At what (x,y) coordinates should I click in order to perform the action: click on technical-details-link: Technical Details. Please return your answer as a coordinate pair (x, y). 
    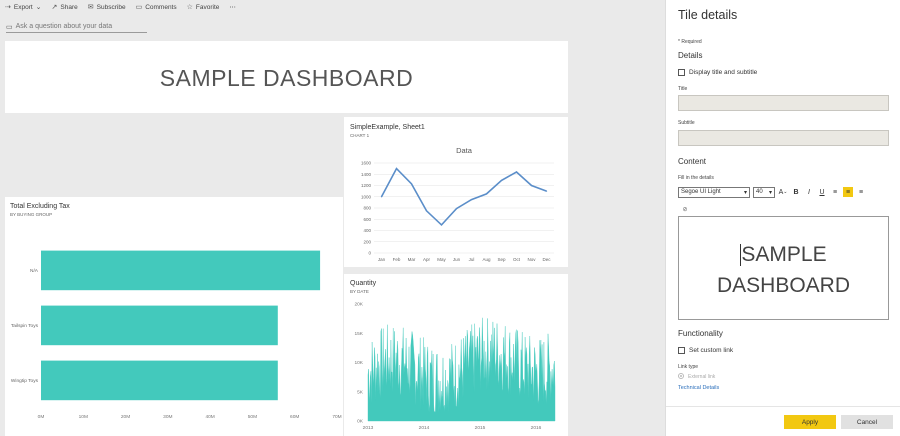
    Looking at the image, I should click on (698, 388).